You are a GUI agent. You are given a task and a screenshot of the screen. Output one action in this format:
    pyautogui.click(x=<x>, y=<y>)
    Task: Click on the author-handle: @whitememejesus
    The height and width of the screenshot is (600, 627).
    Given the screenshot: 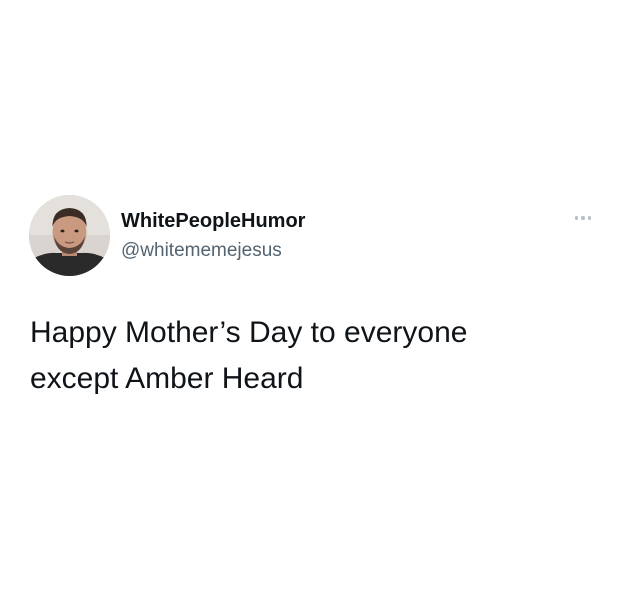 What is the action you would take?
    pyautogui.click(x=201, y=251)
    